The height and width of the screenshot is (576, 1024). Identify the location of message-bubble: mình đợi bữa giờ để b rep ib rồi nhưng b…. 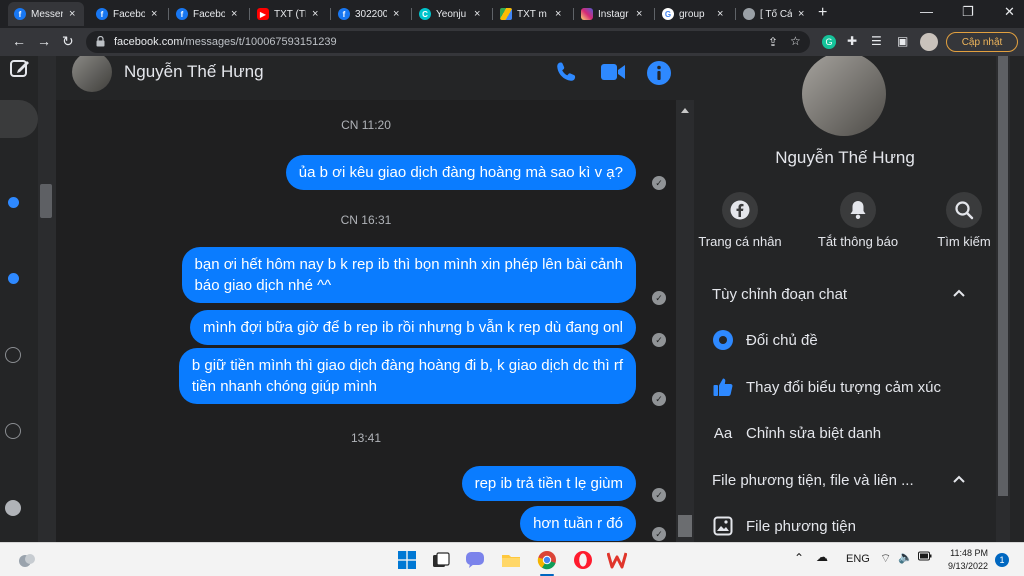
(412, 327).